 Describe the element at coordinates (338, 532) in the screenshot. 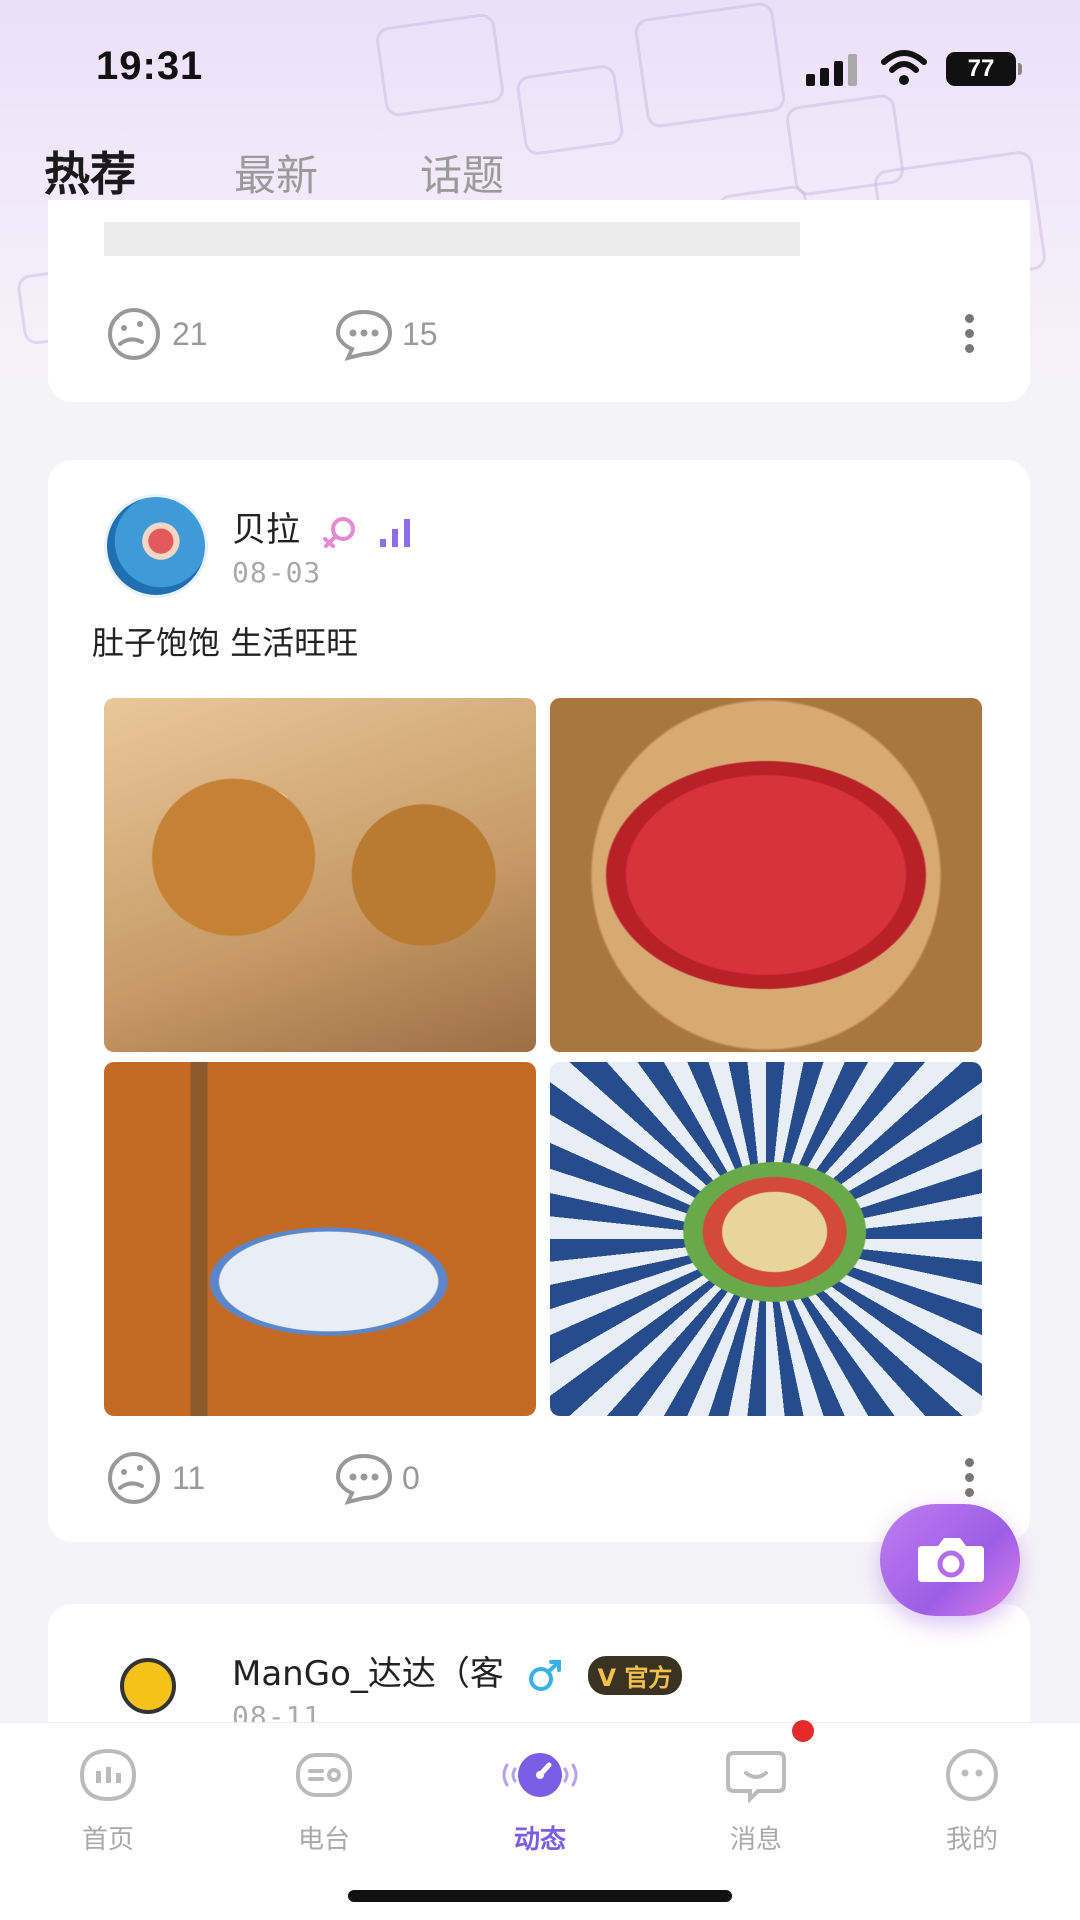

I see `female-gender-icon` at that location.